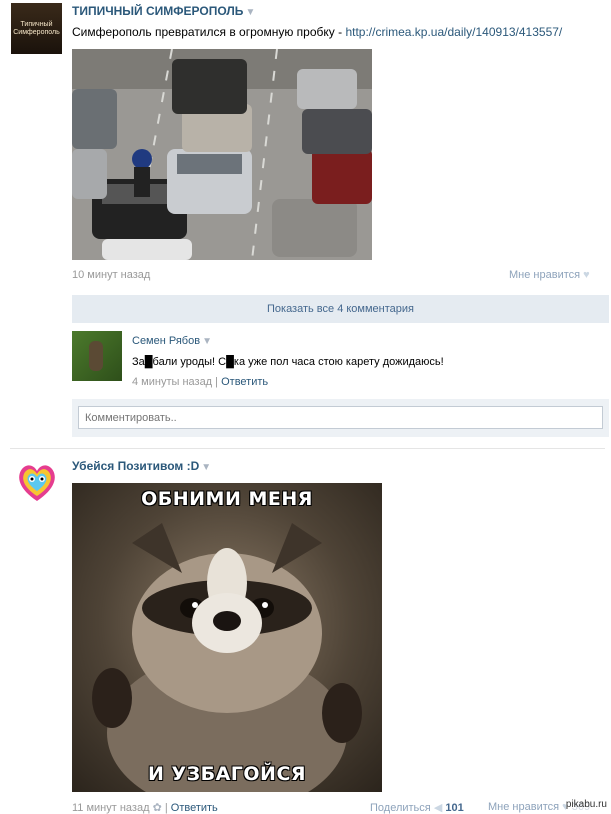 The width and height of the screenshot is (611, 814). I want to click on post-link: http://crimea.kp.ua/daily/140913/413557/, so click(453, 32).